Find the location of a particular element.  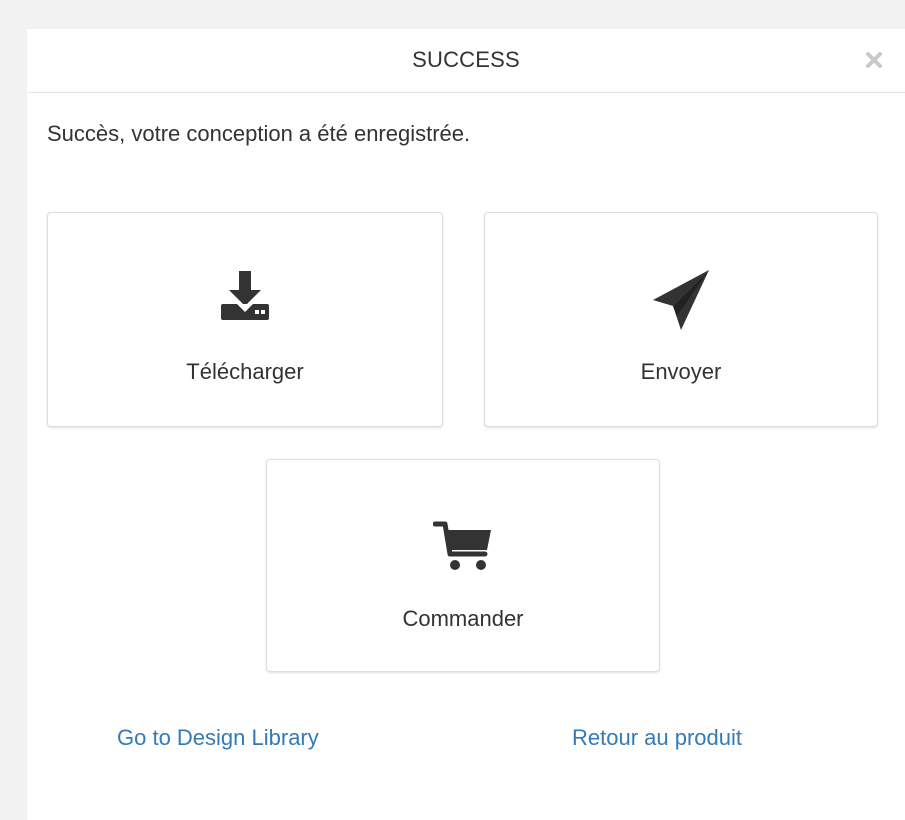

order-label: Commander is located at coordinates (463, 618).